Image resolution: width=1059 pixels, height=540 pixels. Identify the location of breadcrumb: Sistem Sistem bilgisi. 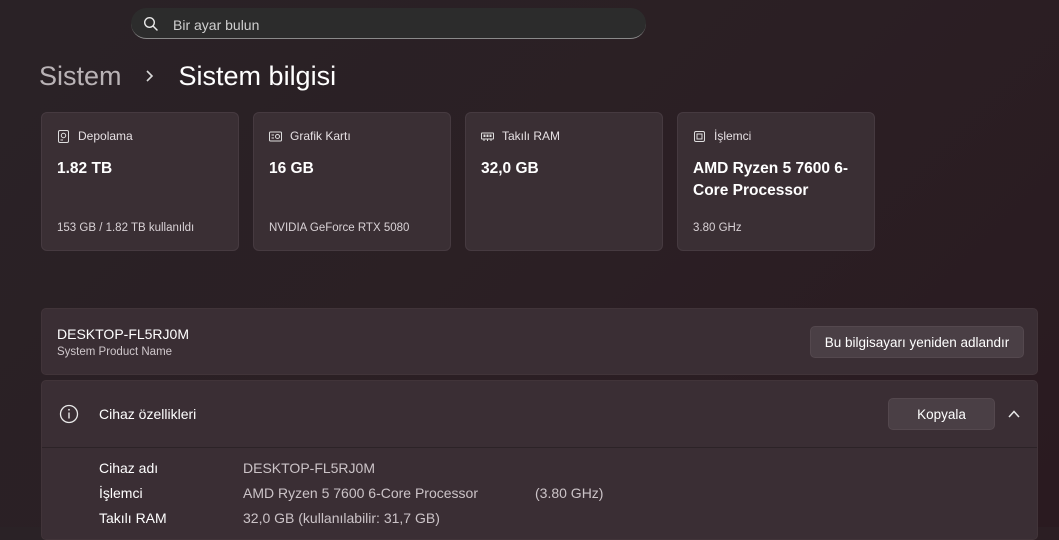
(187, 76).